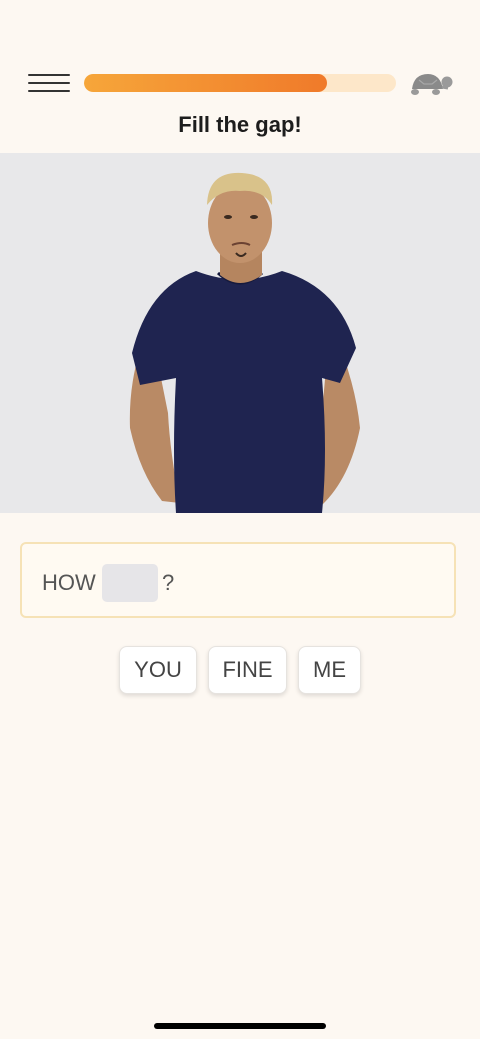 The width and height of the screenshot is (480, 1039). I want to click on answer-box: HOW ?, so click(238, 580).